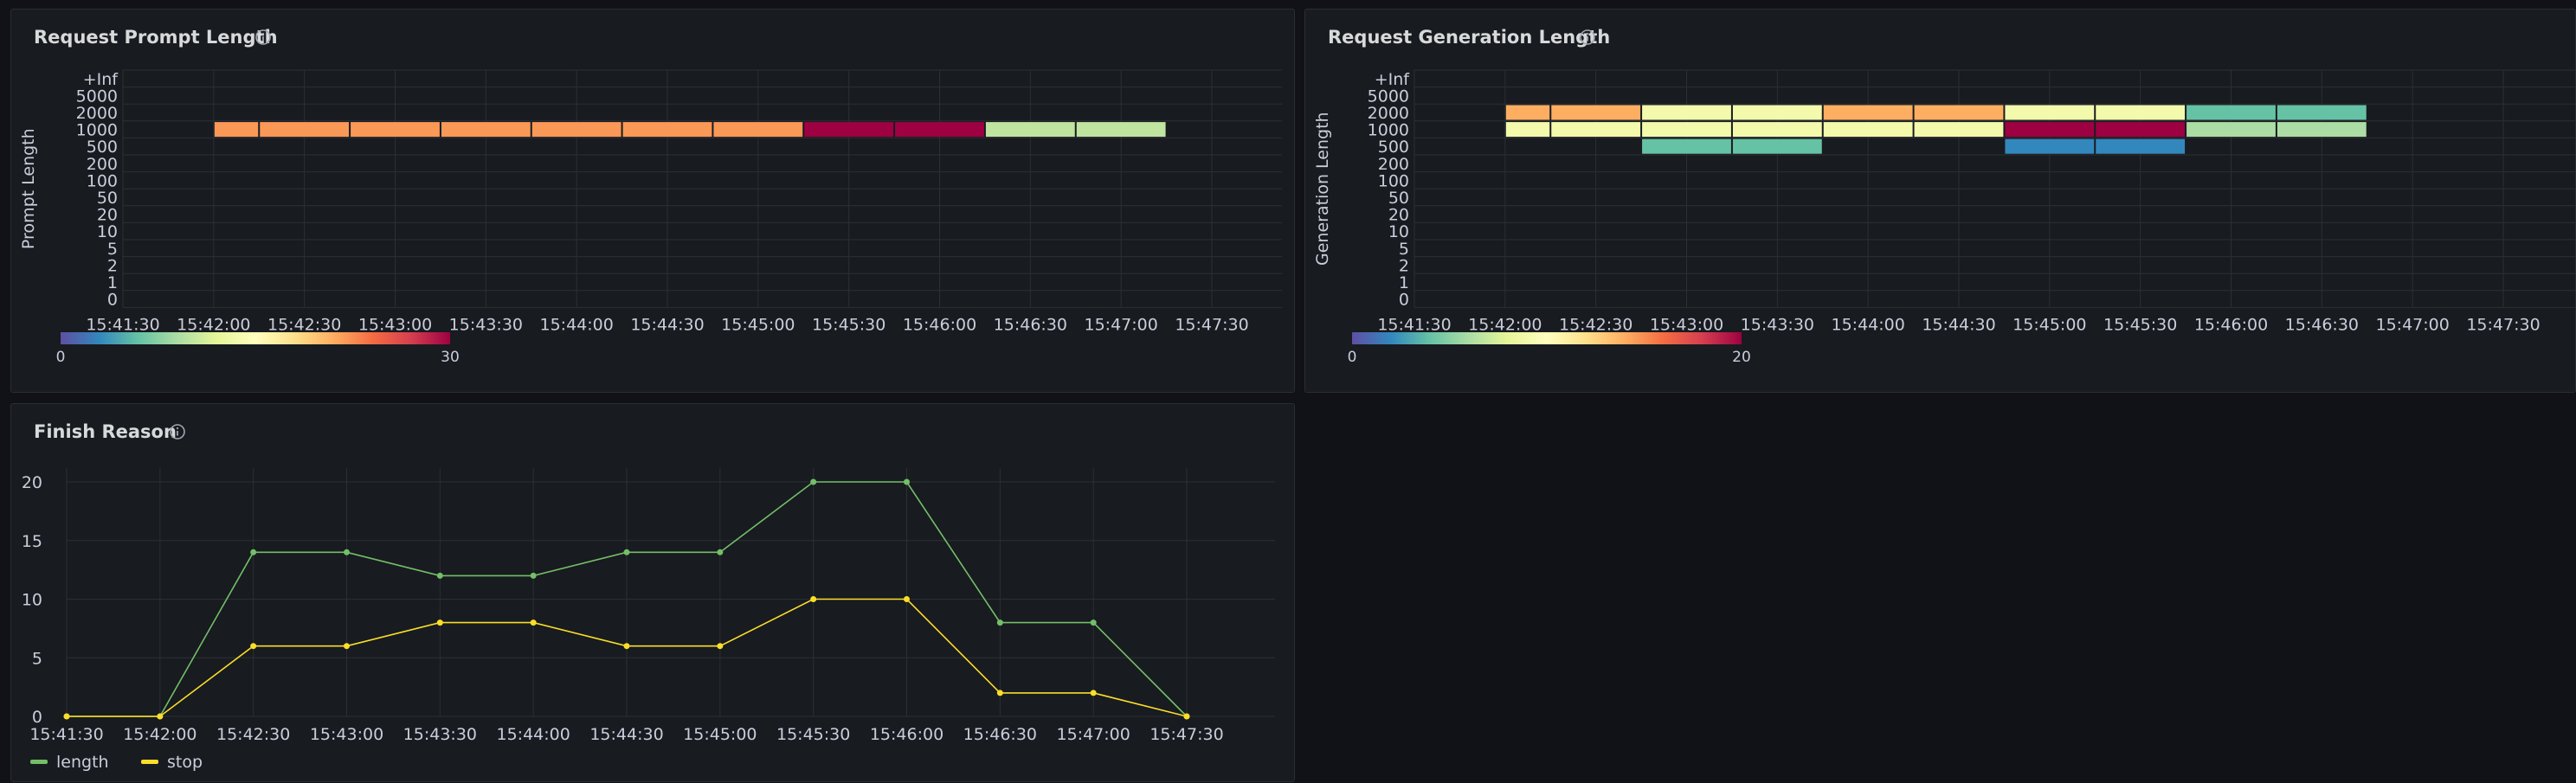 The width and height of the screenshot is (2576, 783). Describe the element at coordinates (1322, 189) in the screenshot. I see `y-axis-label: Generation Length` at that location.